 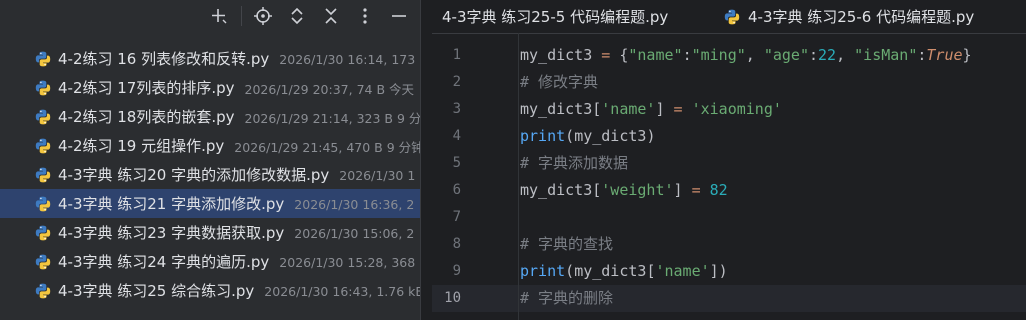 I want to click on file-name: 4-2练习 17列表的排序.py, so click(x=146, y=88).